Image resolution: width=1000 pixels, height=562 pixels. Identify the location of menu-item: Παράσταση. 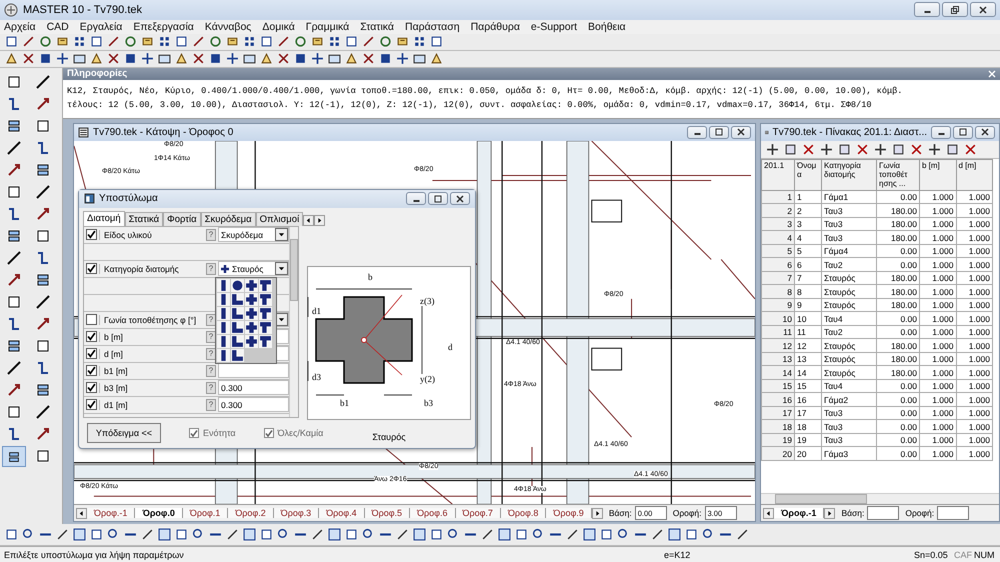
(432, 26).